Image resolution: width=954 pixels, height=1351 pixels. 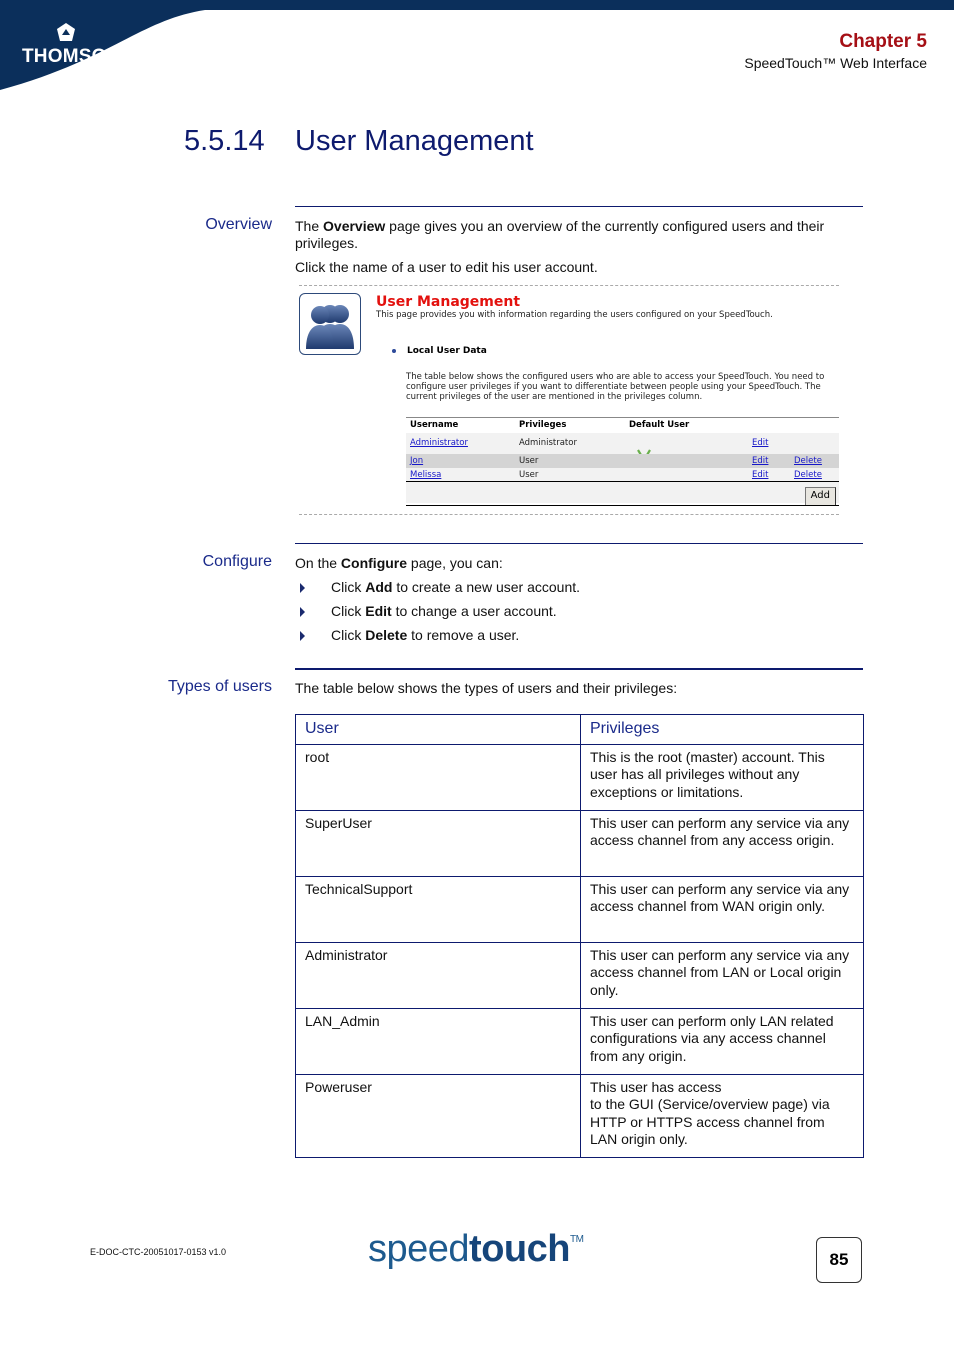 I want to click on username-link: Melissa, so click(x=425, y=475).